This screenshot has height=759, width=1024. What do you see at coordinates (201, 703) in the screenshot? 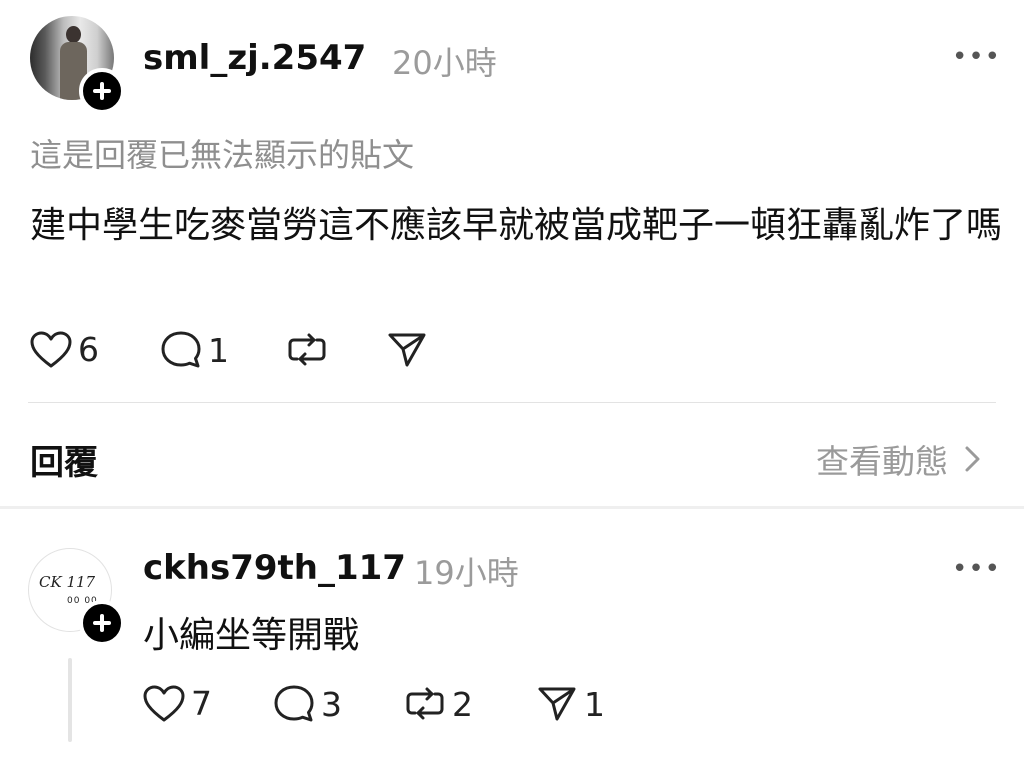
I see `reply-like-count: 7` at bounding box center [201, 703].